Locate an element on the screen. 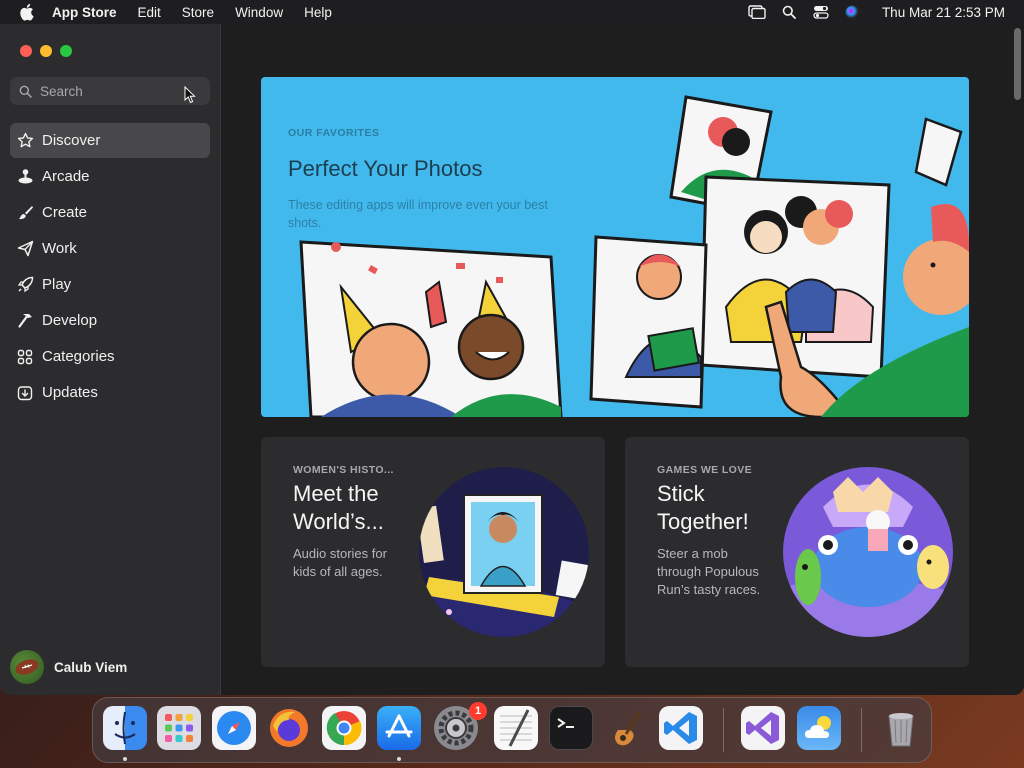 The width and height of the screenshot is (1024, 768). weather-icon is located at coordinates (819, 728).